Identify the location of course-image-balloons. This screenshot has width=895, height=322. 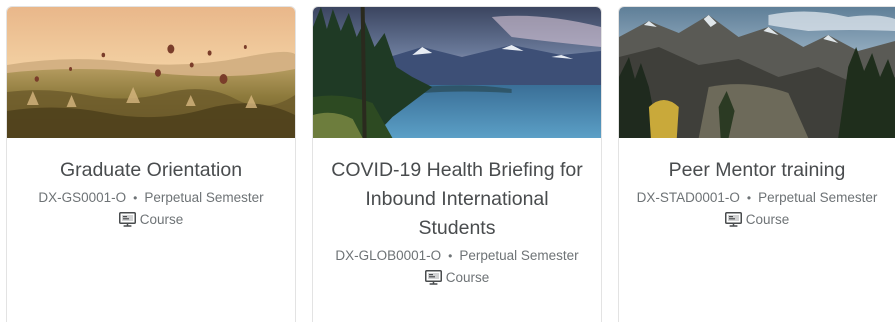
(151, 72).